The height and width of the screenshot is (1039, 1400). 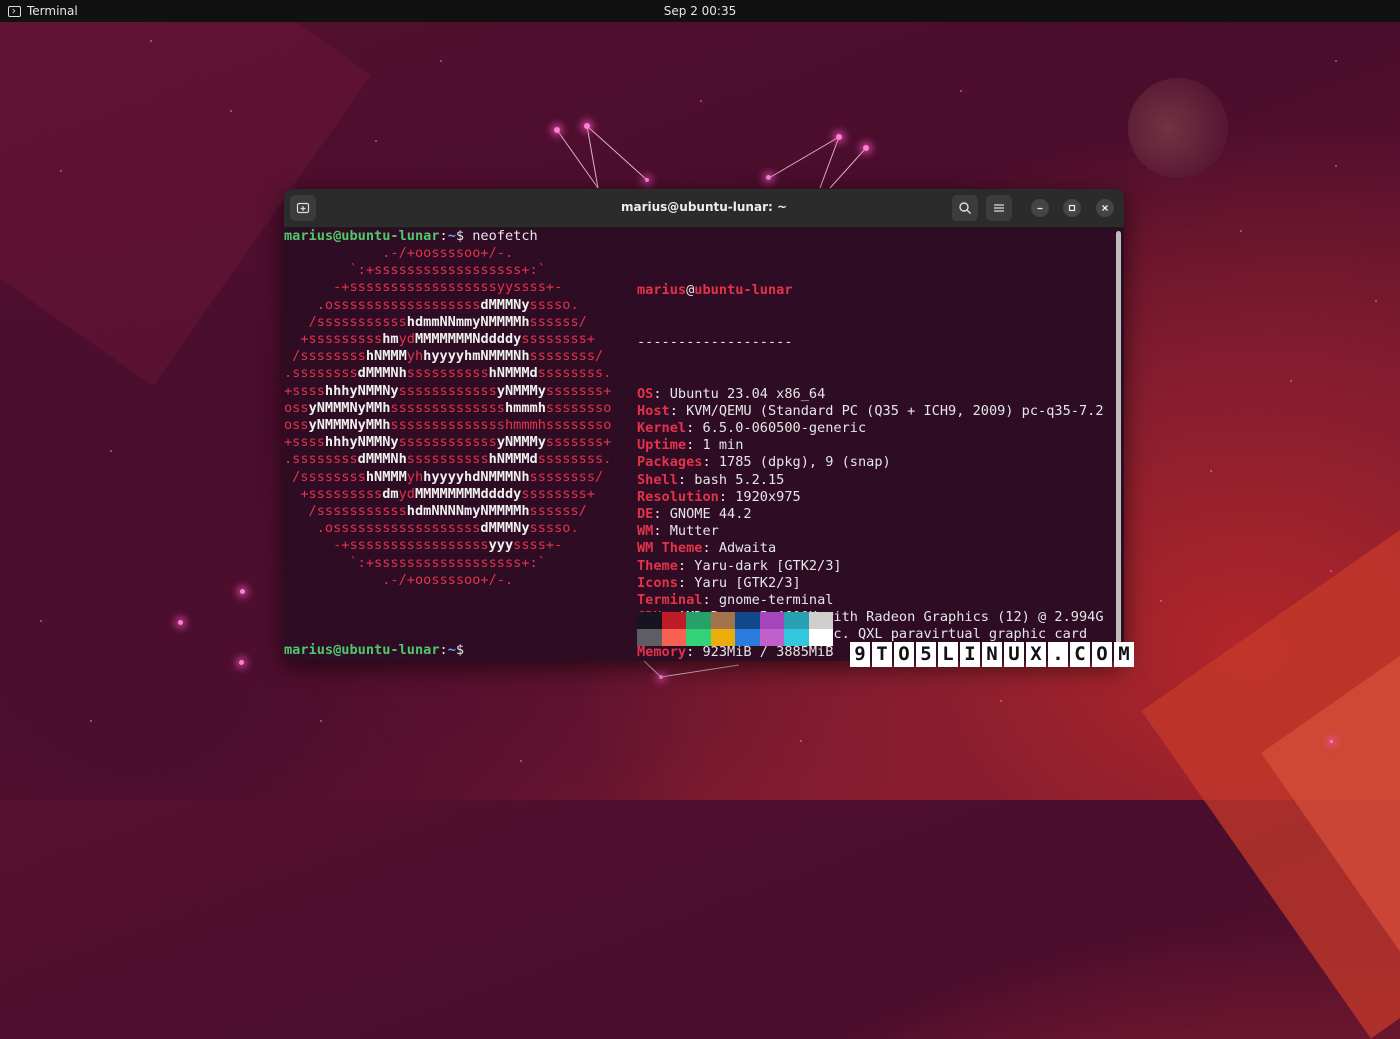 What do you see at coordinates (970, 654) in the screenshot?
I see `watermark-char: I` at bounding box center [970, 654].